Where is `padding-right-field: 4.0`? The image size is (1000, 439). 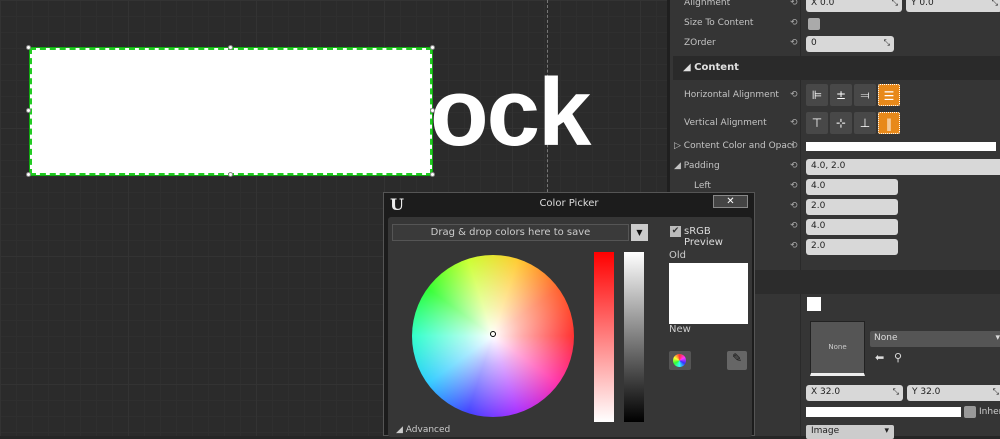 padding-right-field: 4.0 is located at coordinates (852, 227).